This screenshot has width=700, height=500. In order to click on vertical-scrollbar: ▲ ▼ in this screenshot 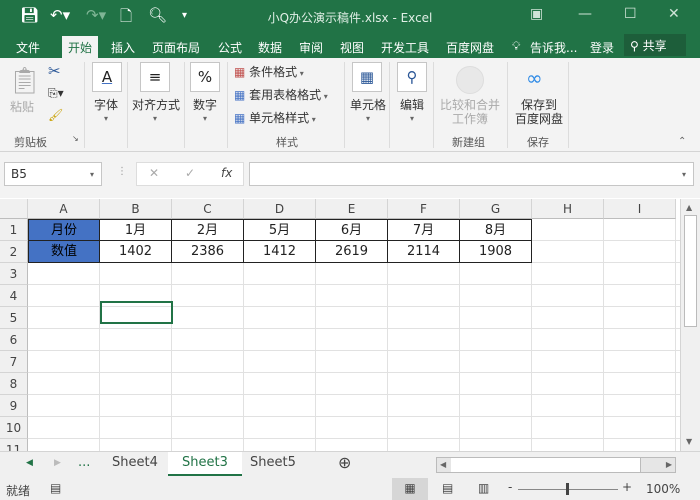, I will do `click(690, 325)`.